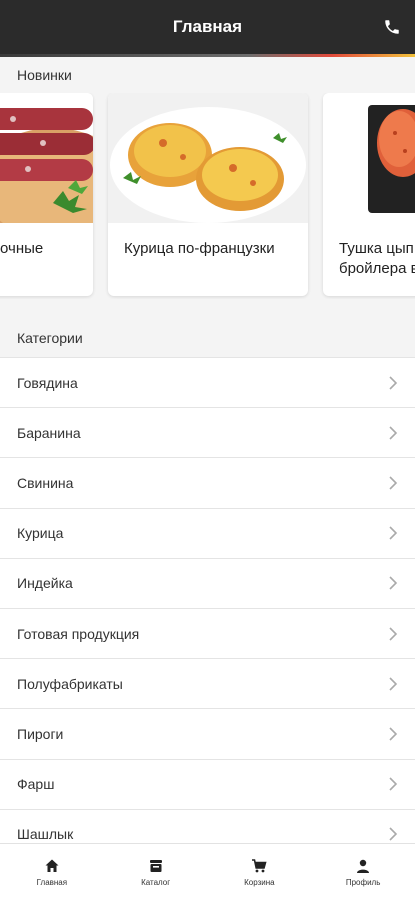 The width and height of the screenshot is (415, 900). What do you see at coordinates (47, 382) in the screenshot?
I see `category-label: Говядина` at bounding box center [47, 382].